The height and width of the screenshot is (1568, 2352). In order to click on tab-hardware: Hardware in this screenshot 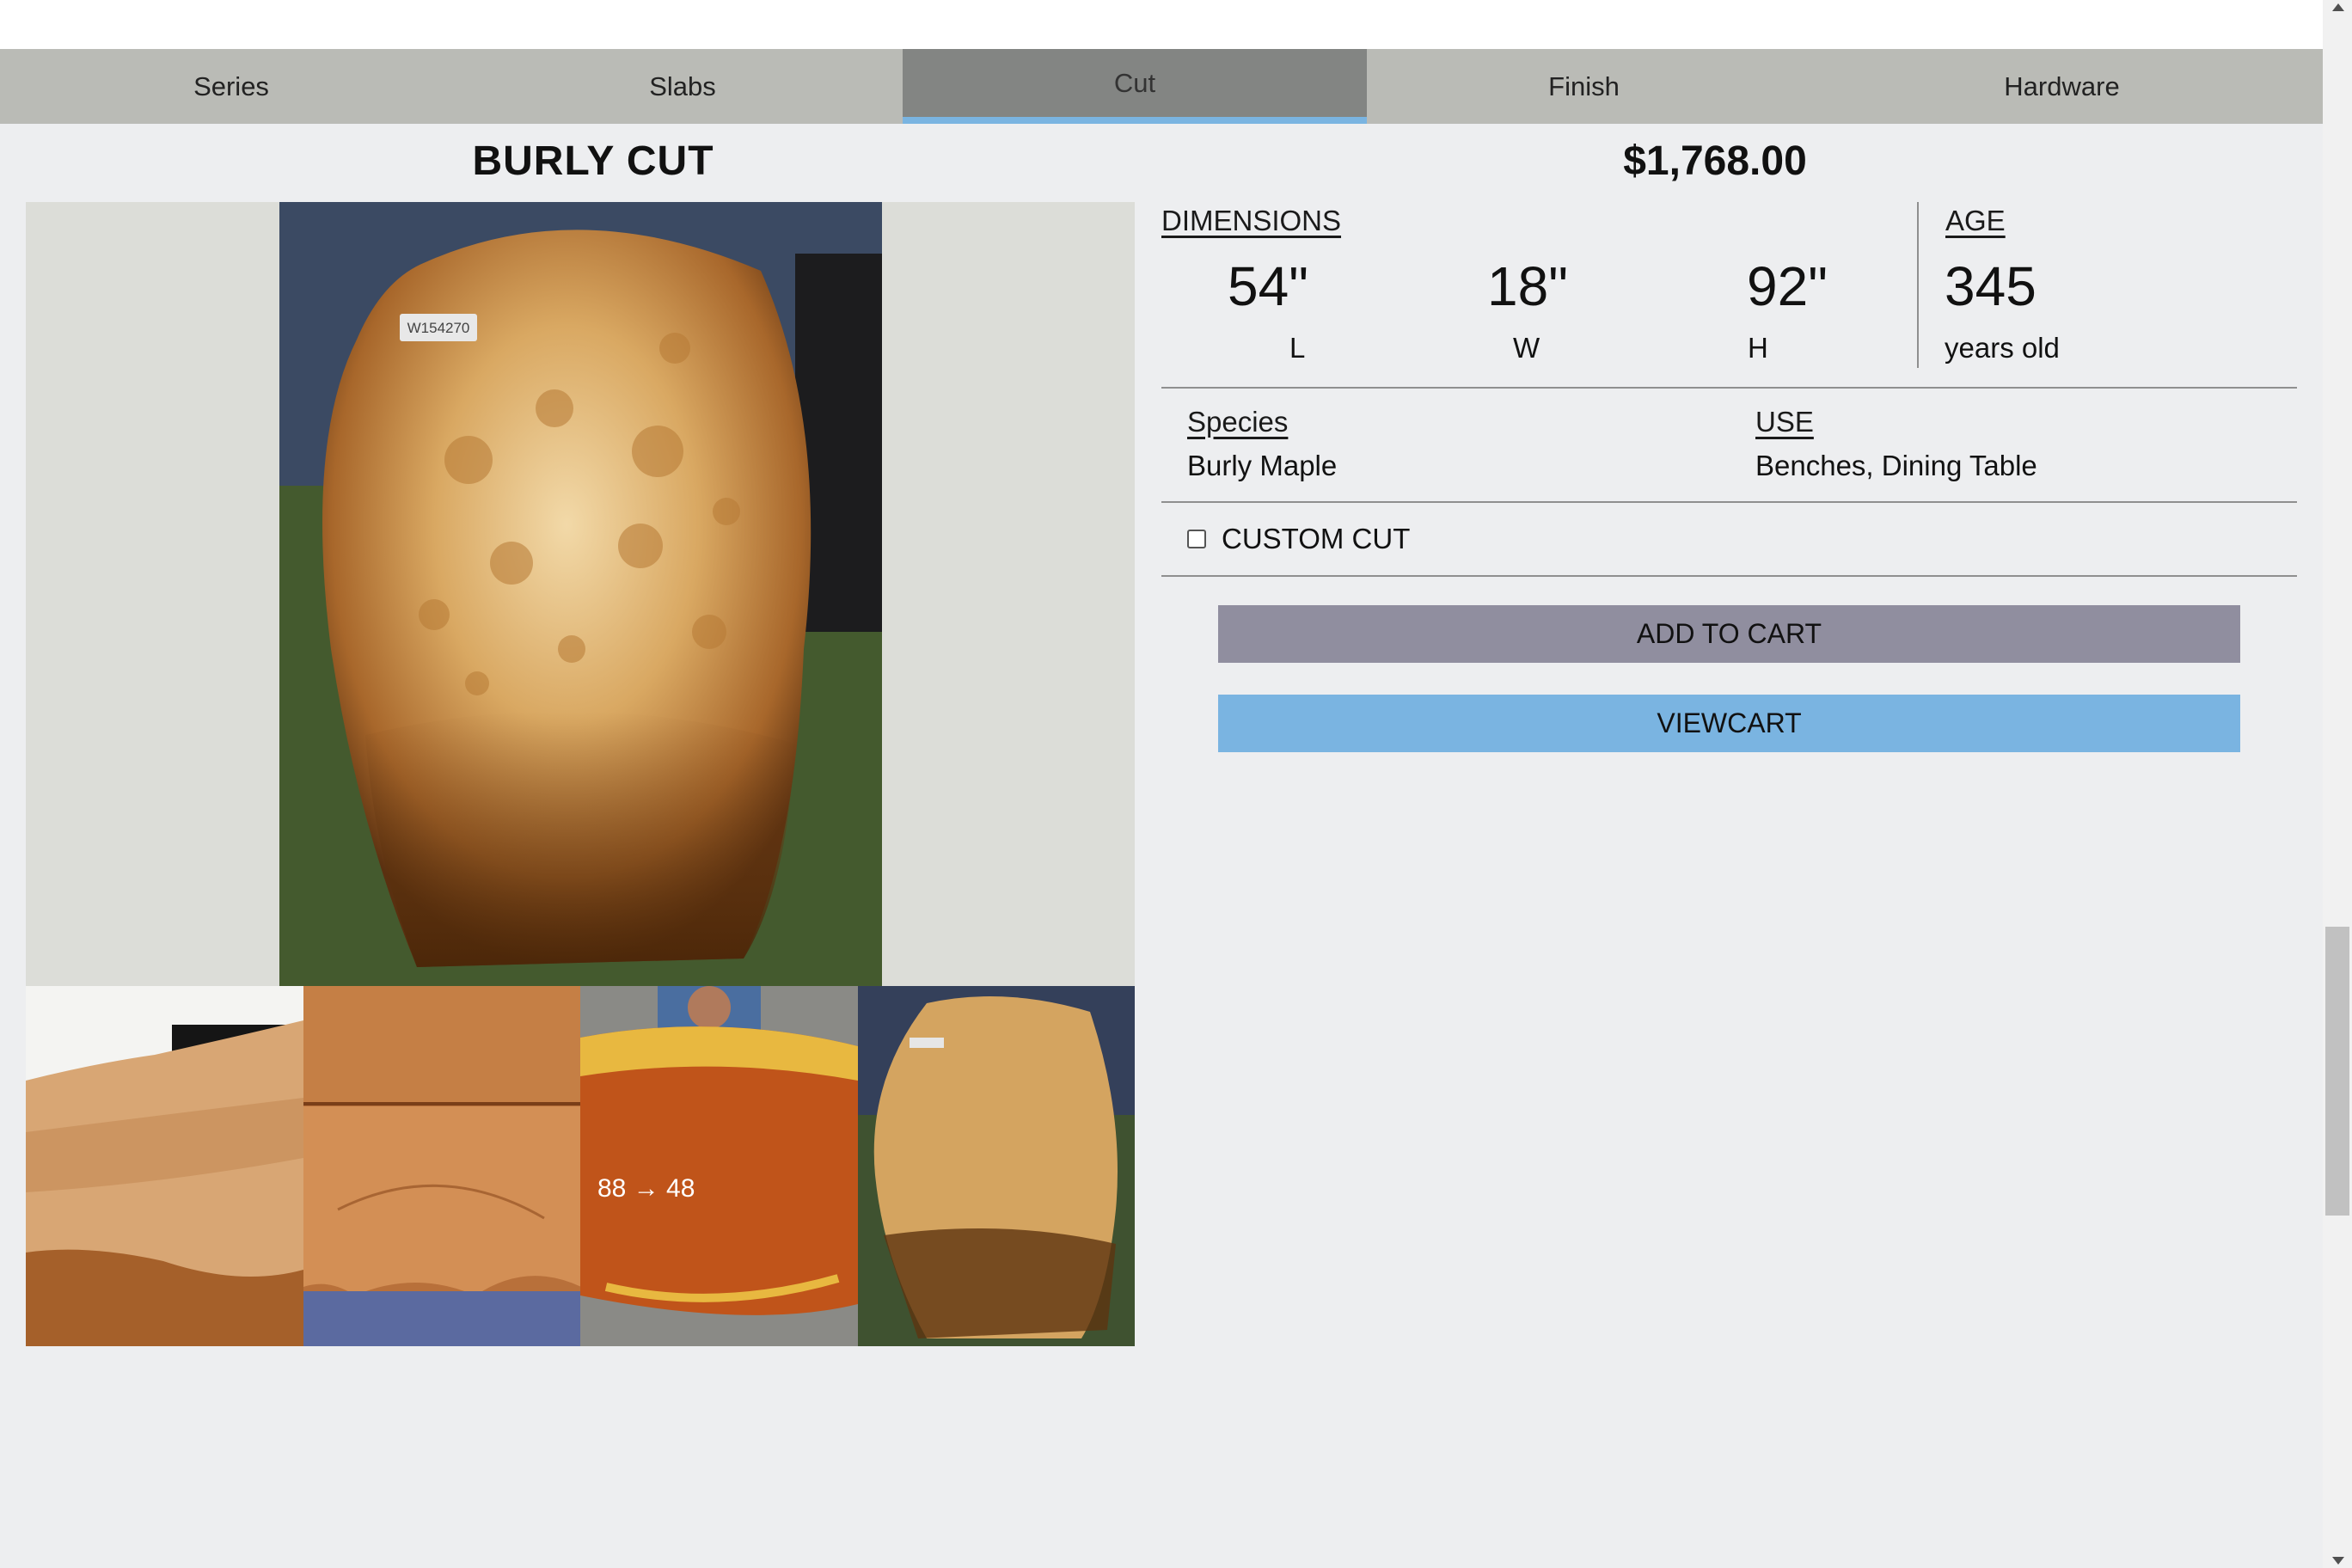, I will do `click(2062, 86)`.